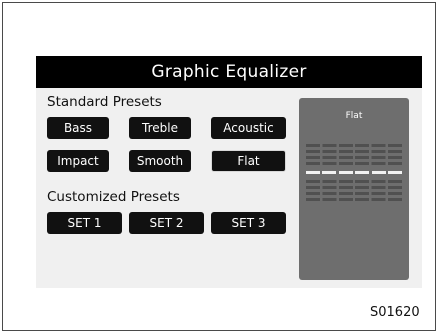 The image size is (440, 335). What do you see at coordinates (329, 172) in the screenshot?
I see `eq-band-2-level` at bounding box center [329, 172].